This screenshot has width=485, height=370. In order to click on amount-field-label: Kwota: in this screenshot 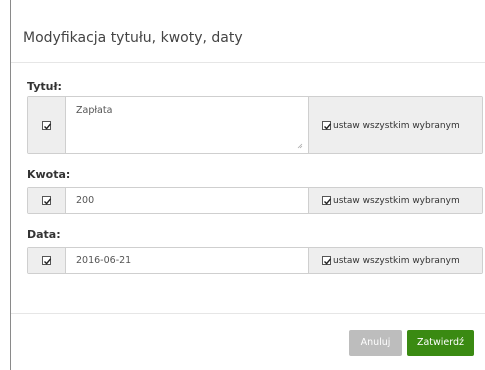, I will do `click(49, 174)`.